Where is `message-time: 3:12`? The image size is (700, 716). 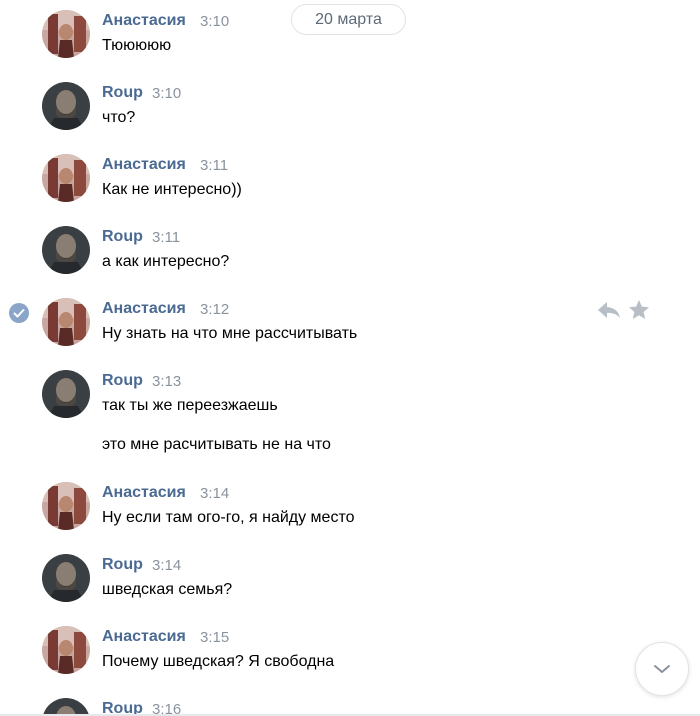
message-time: 3:12 is located at coordinates (214, 309).